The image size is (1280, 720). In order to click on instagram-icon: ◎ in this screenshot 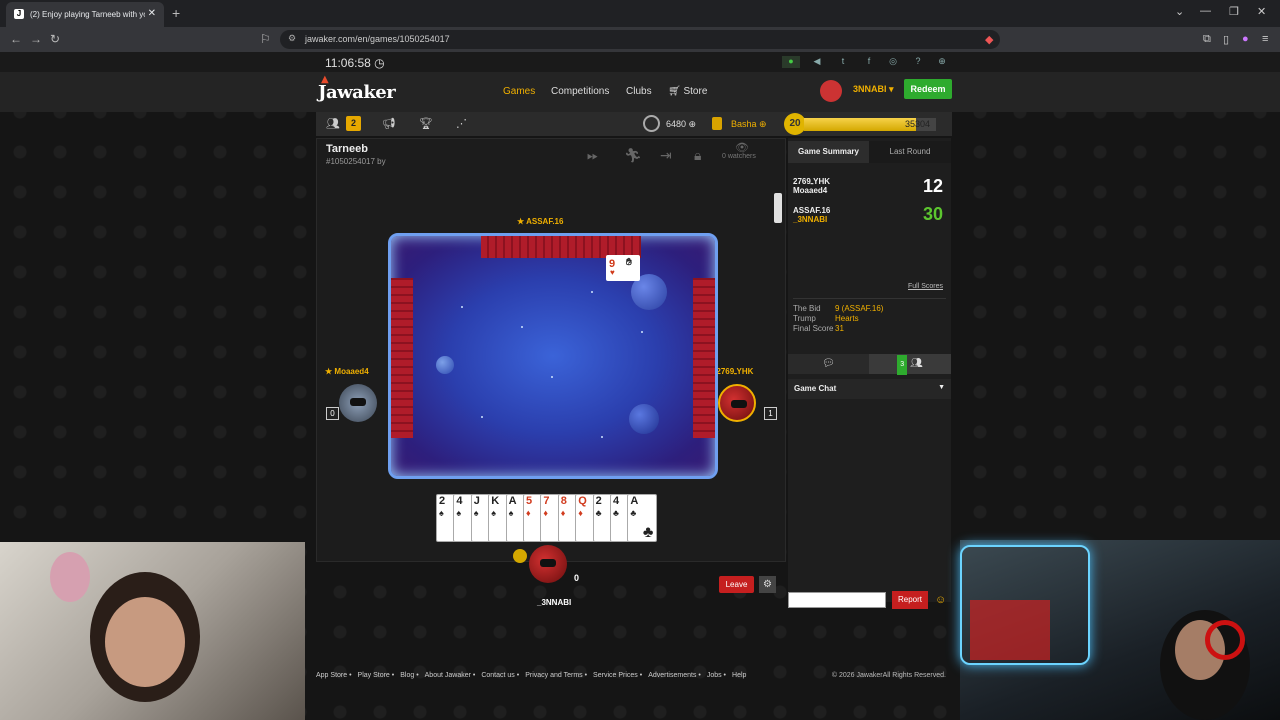, I will do `click(893, 62)`.